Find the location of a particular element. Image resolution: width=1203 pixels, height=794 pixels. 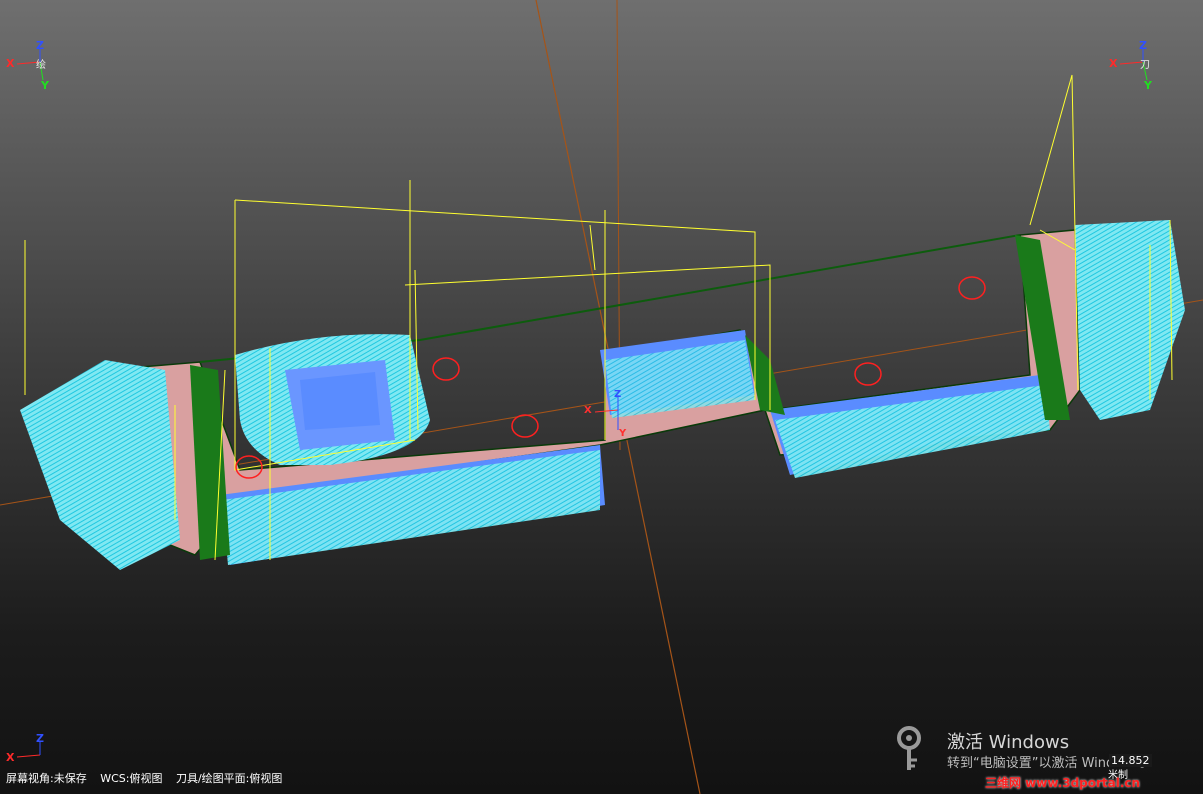

status-bar: 屏幕视角:未保存 WCS:俯视图 刀具/绘图平面:俯视图 is located at coordinates (149, 778).